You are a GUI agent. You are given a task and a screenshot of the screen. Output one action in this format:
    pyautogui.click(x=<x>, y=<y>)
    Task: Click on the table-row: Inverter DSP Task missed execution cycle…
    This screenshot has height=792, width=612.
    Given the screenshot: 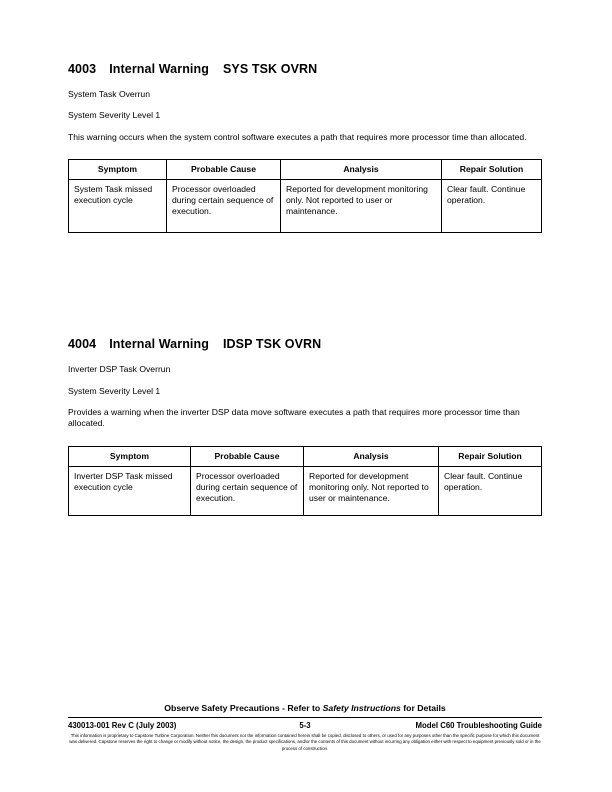 What is the action you would take?
    pyautogui.click(x=305, y=491)
    